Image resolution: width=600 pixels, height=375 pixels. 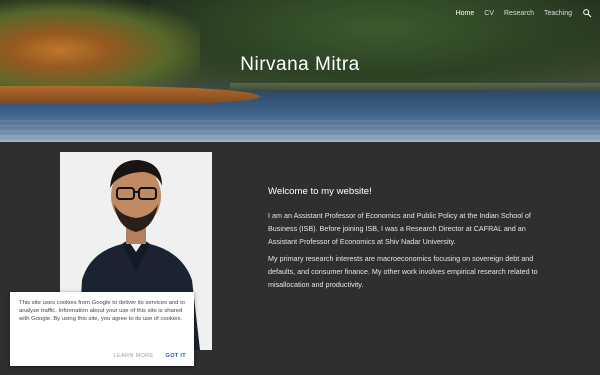 I want to click on near-shore, so click(x=130, y=95).